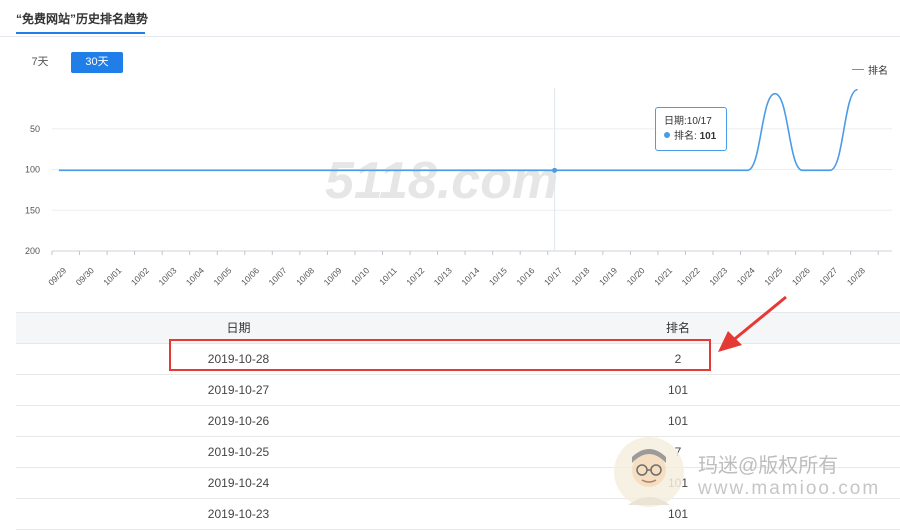 The image size is (900, 530). Describe the element at coordinates (801, 276) in the screenshot. I see `x-tick-label: 10/26` at that location.